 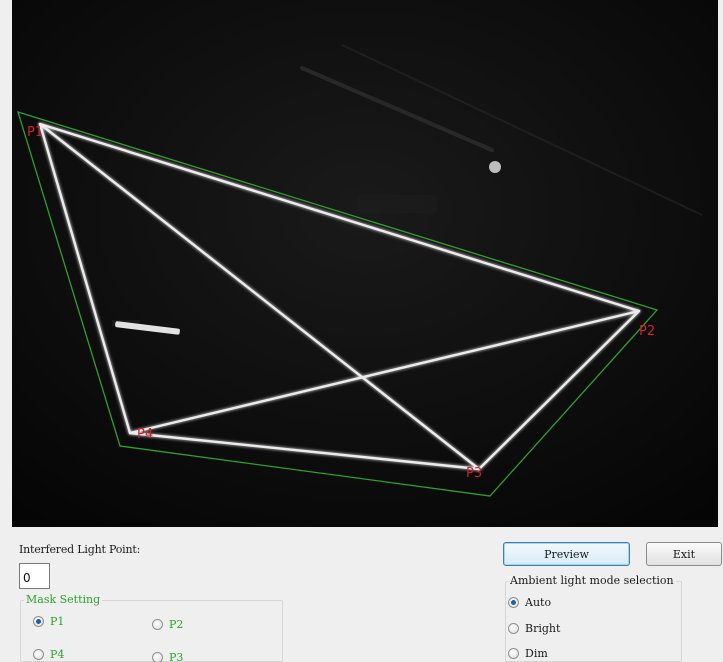 I want to click on preview-button: Preview, so click(x=566, y=554).